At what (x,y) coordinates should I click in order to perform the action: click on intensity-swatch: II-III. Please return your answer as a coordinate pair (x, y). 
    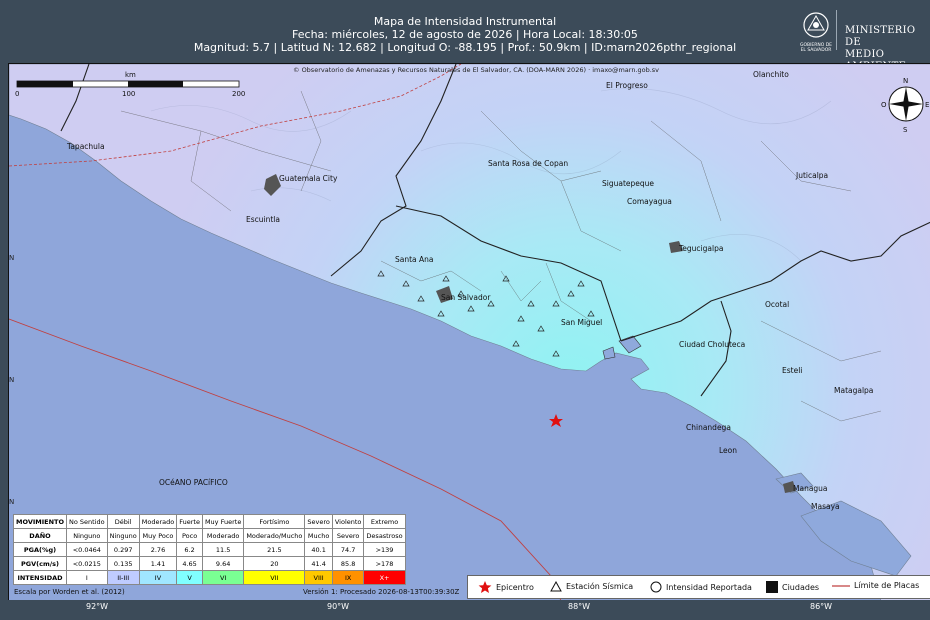
    Looking at the image, I should click on (123, 577).